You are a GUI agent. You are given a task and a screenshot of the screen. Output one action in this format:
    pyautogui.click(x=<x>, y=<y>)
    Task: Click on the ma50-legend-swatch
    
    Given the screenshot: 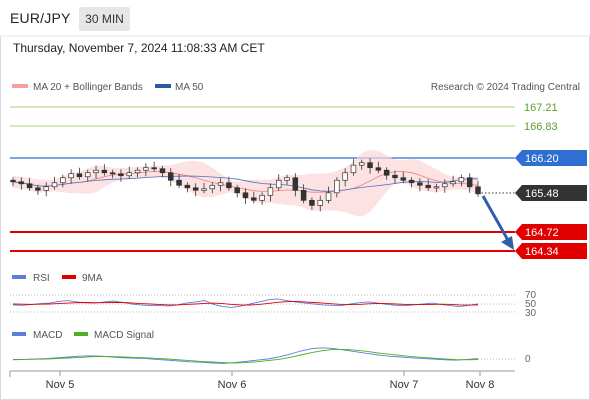 What is the action you would take?
    pyautogui.click(x=163, y=86)
    